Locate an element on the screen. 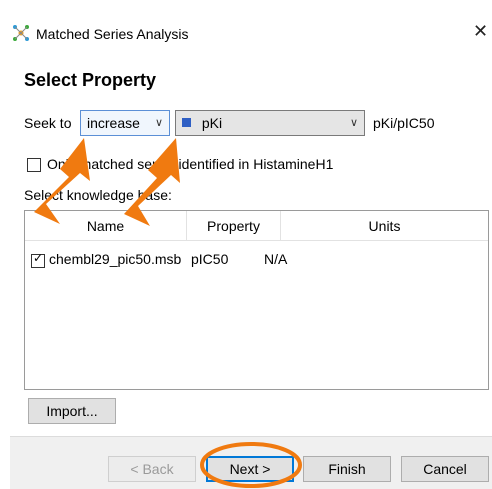 Image resolution: width=492 pixels, height=489 pixels. seek-direction-select: increase ∨ is located at coordinates (125, 123).